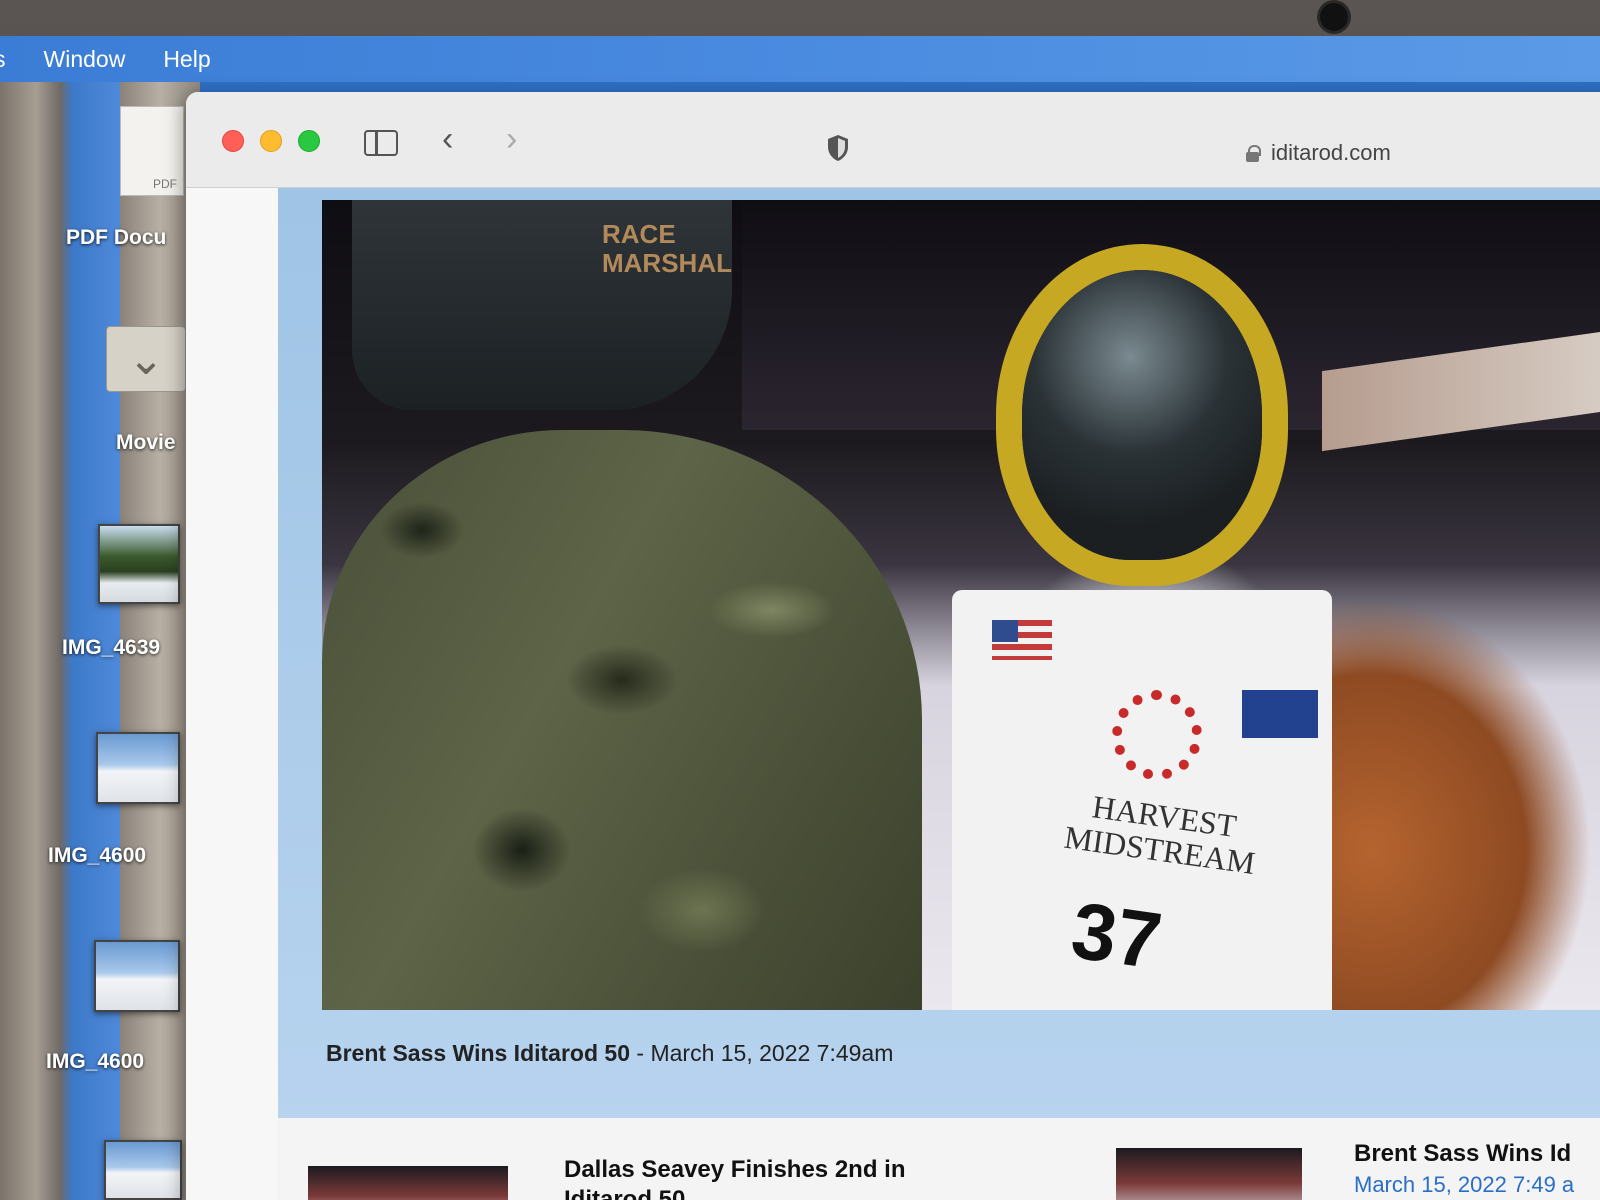 Image resolution: width=1600 pixels, height=1200 pixels. What do you see at coordinates (1331, 152) in the screenshot?
I see `address-text: iditarod.com` at bounding box center [1331, 152].